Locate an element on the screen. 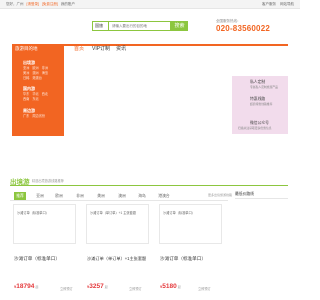 Image resolution: width=320 pixels, height=300 pixels. more-link: 更多出境旅游线路 is located at coordinates (220, 195).